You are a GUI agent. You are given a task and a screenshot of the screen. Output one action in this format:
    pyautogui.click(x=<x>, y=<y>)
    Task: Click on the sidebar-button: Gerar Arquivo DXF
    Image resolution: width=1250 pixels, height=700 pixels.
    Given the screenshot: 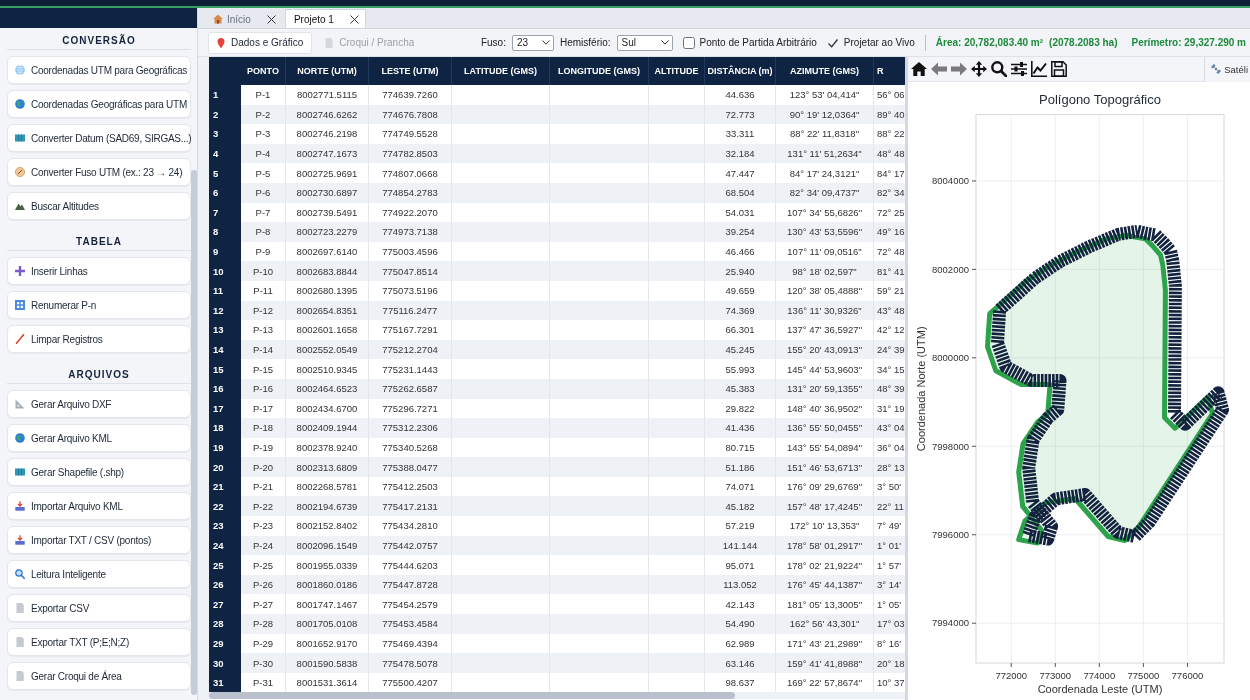 What is the action you would take?
    pyautogui.click(x=99, y=404)
    